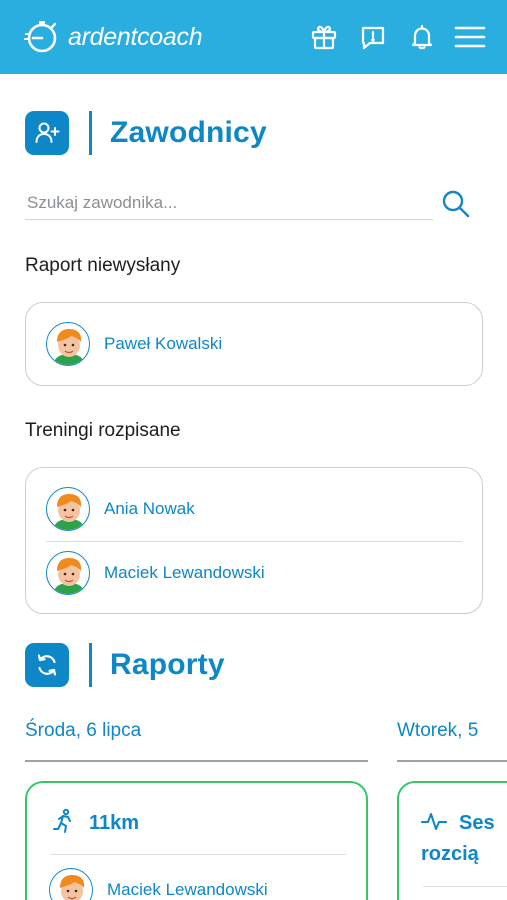 This screenshot has height=900, width=507. I want to click on athlete-item: Maciek Lewandowski, so click(155, 573).